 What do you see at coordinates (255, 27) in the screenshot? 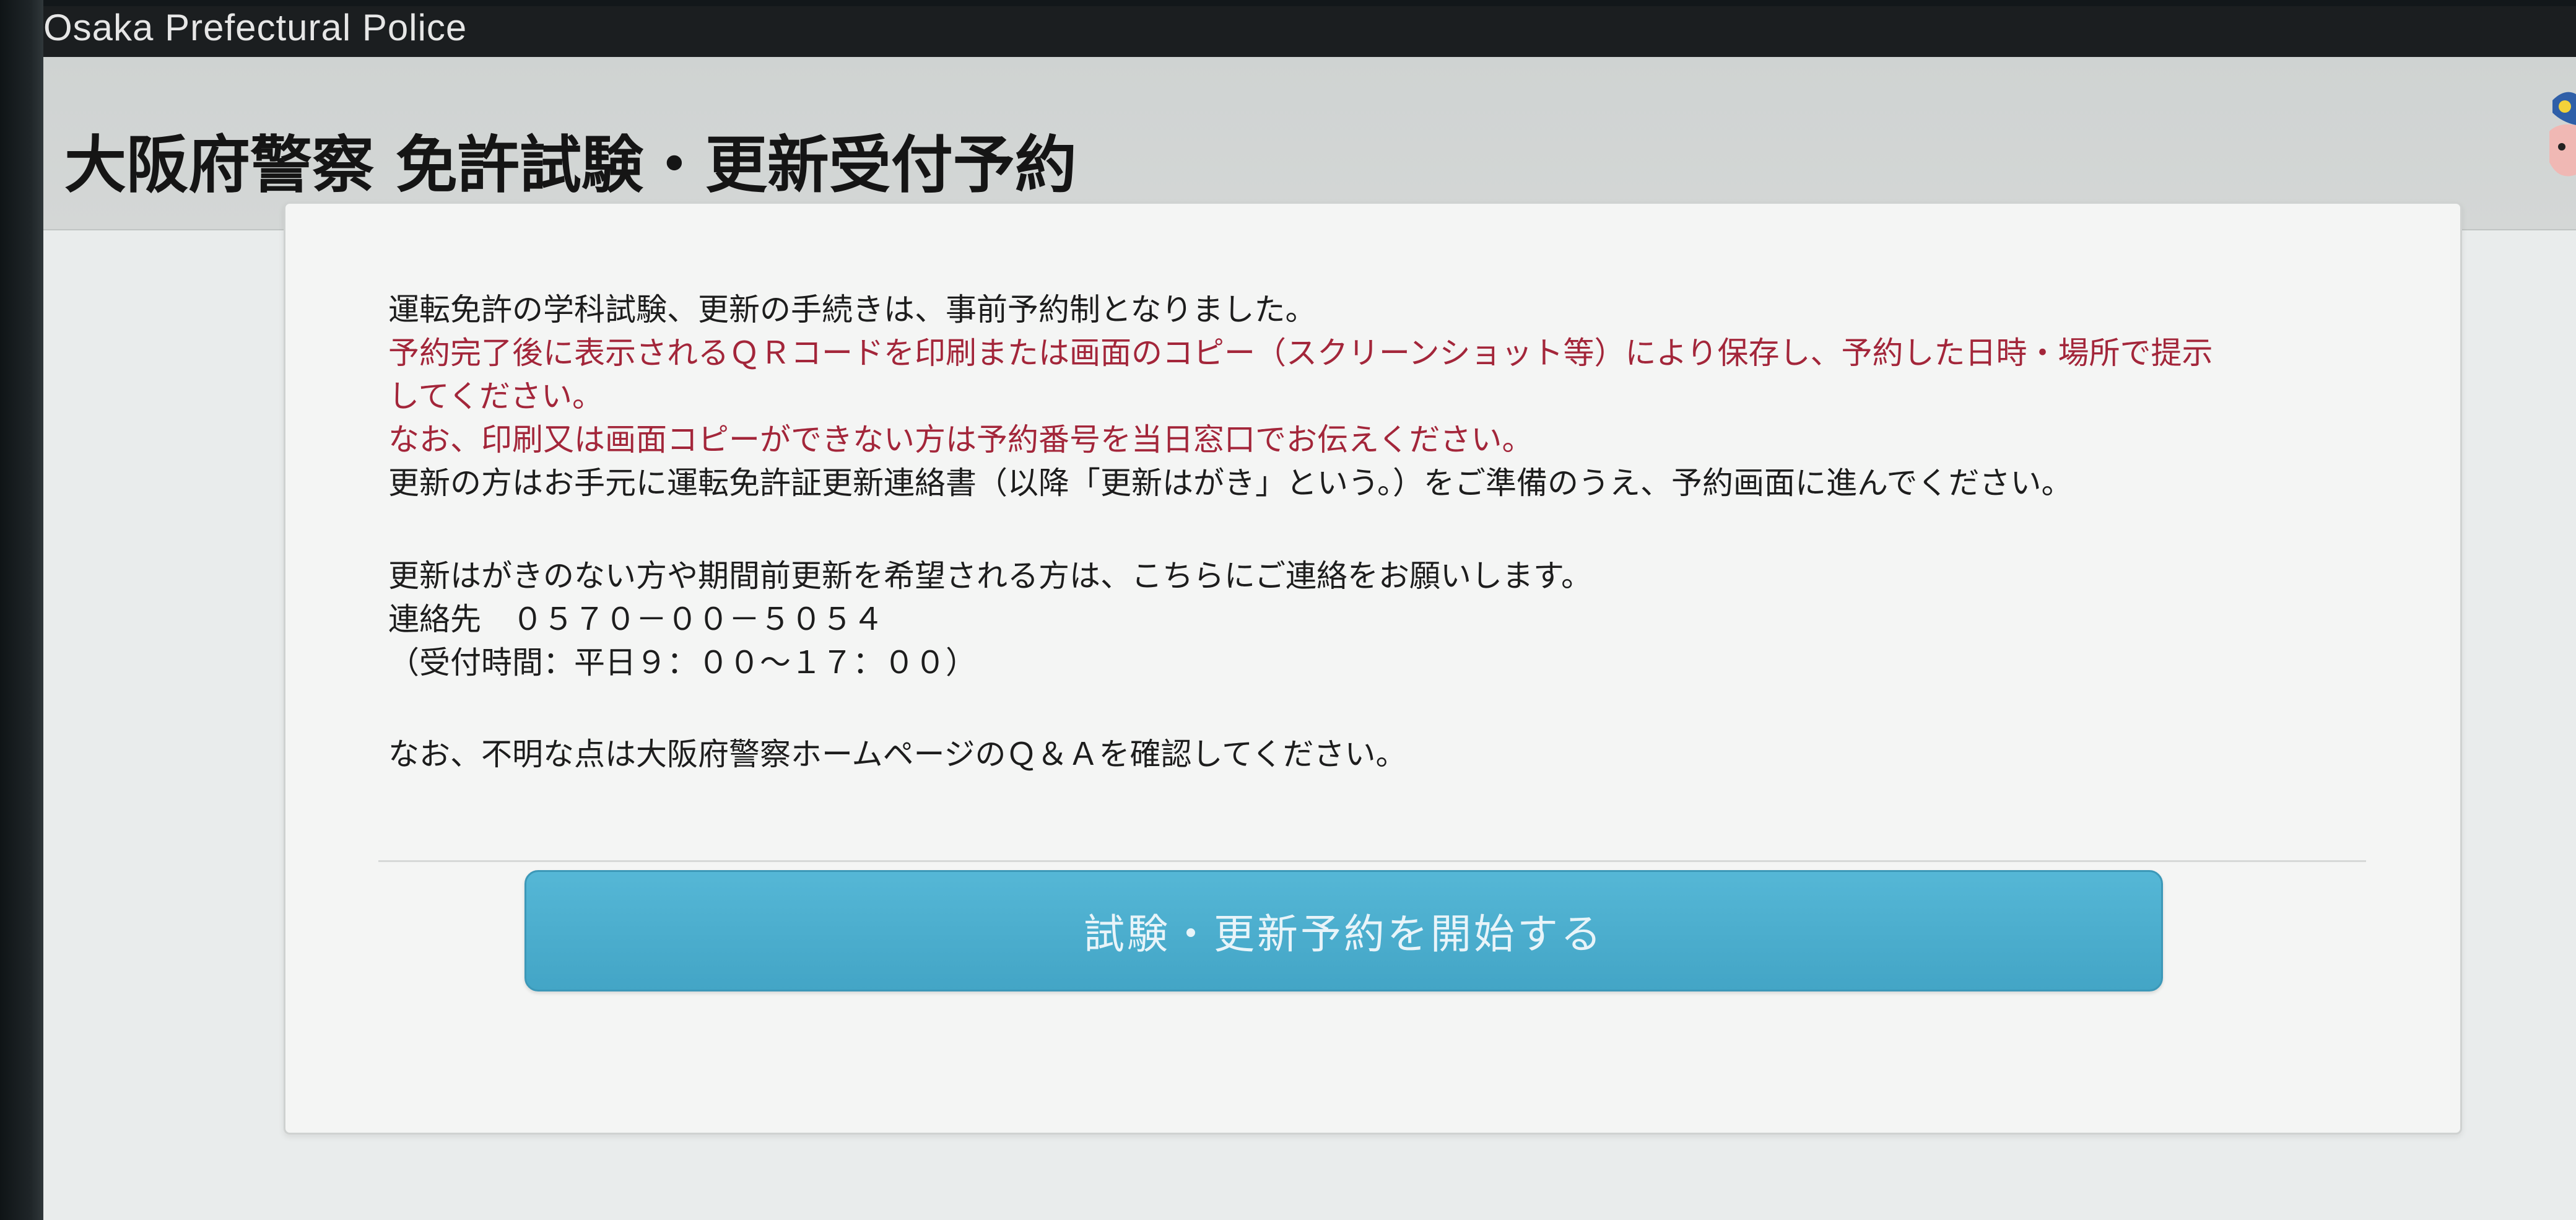
I see `brand-name: Osaka Prefectural Police` at bounding box center [255, 27].